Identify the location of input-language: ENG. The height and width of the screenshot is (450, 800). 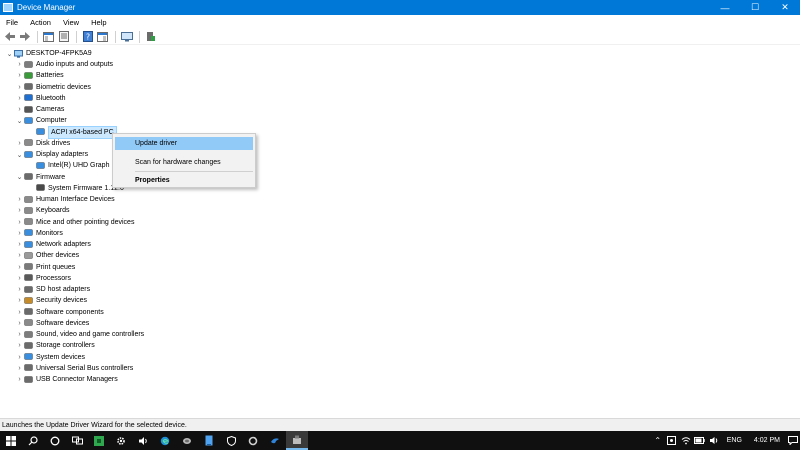
(734, 440).